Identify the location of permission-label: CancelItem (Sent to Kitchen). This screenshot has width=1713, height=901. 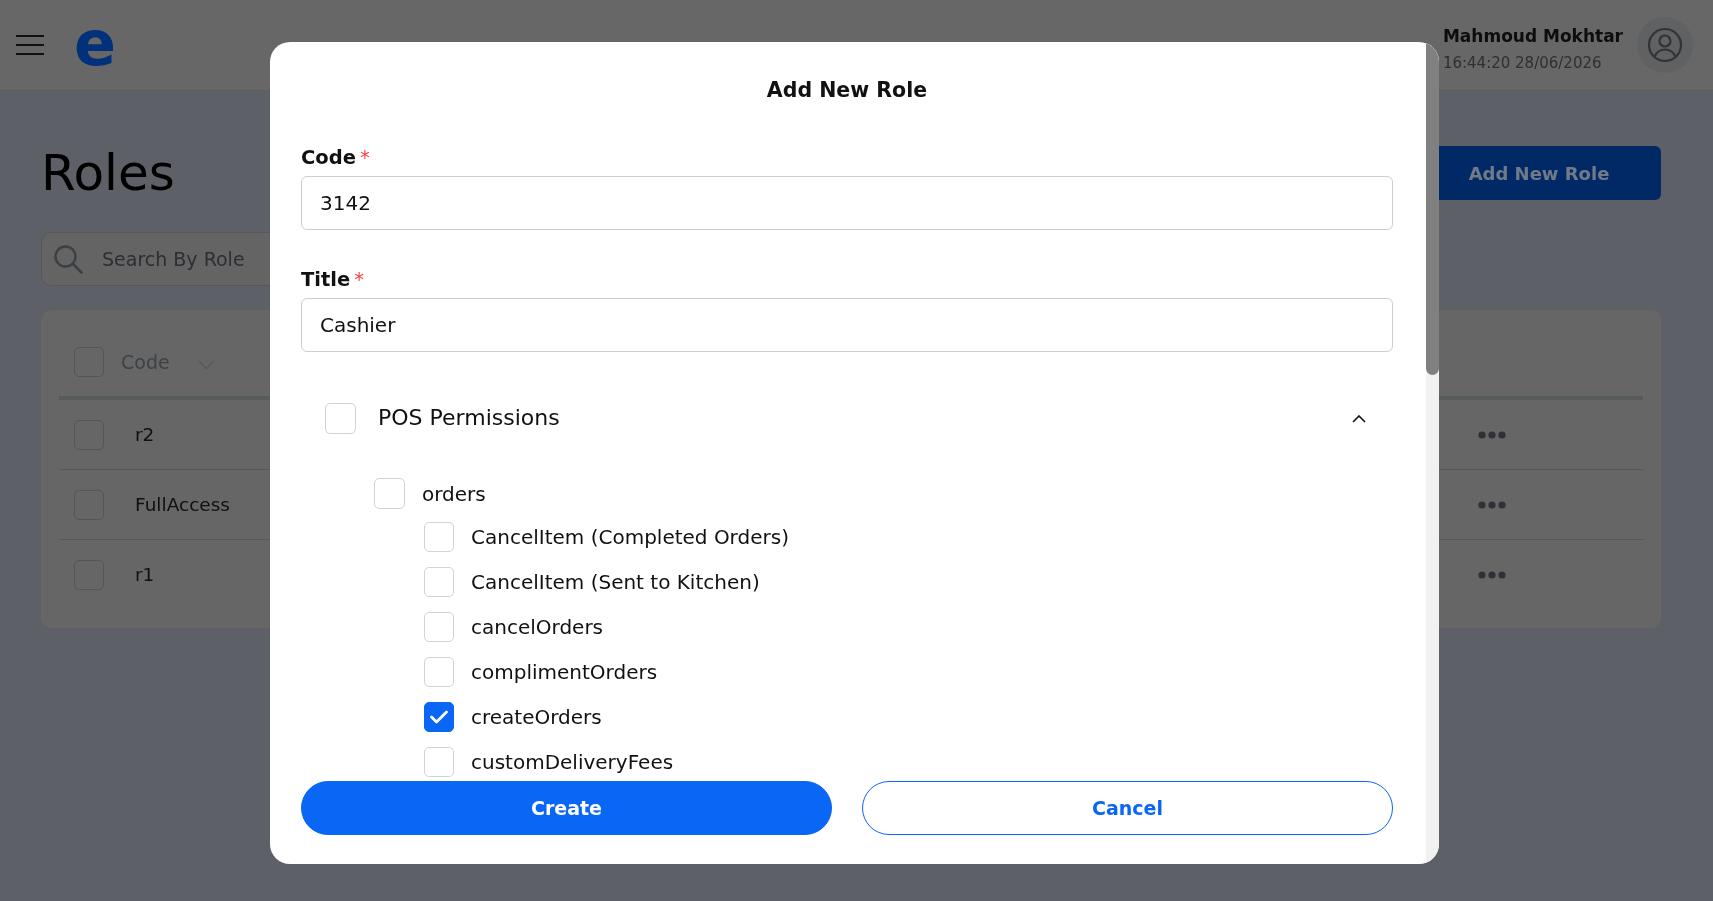
(615, 582).